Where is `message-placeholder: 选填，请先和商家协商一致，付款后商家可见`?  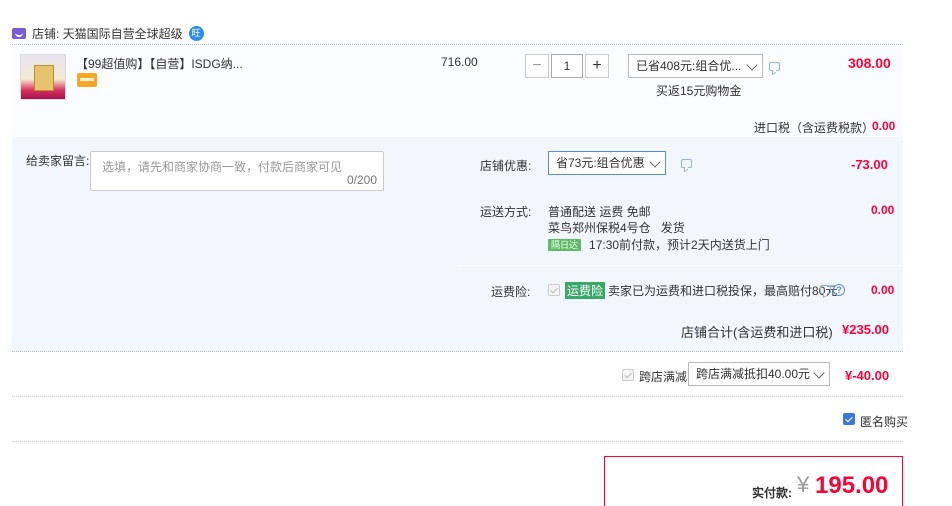 message-placeholder: 选填，请先和商家协商一致，付款后商家可见 is located at coordinates (222, 167).